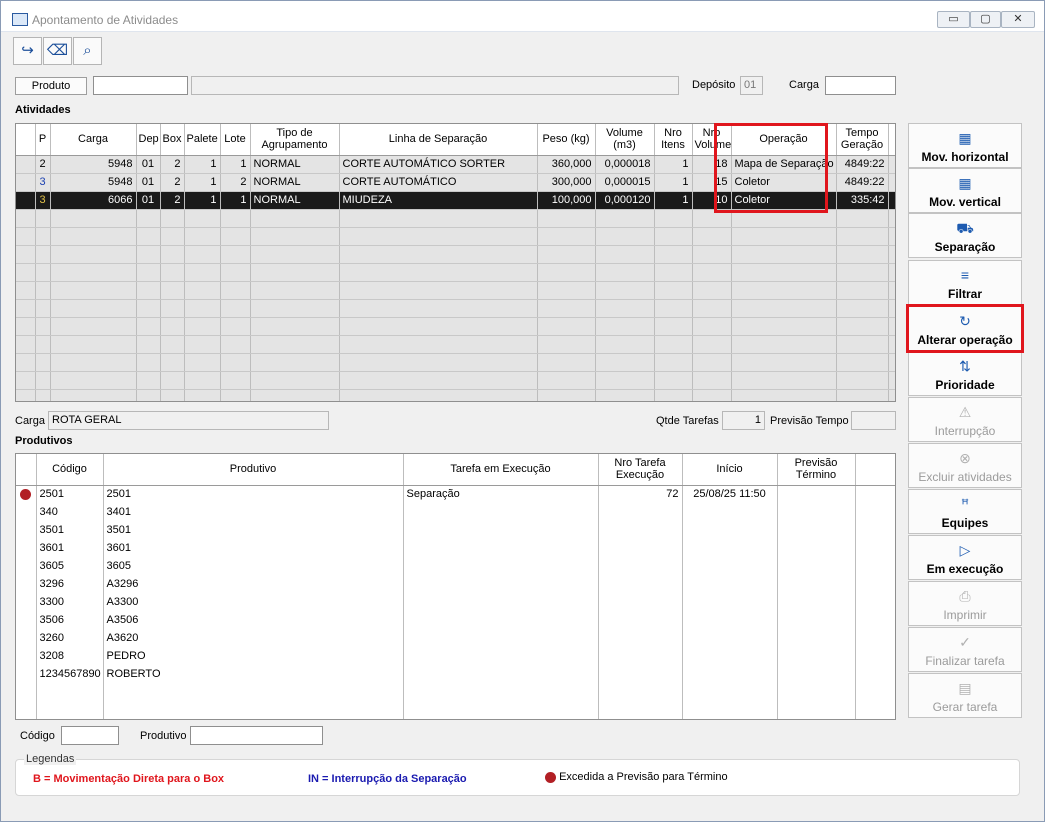 The width and height of the screenshot is (1045, 822). Describe the element at coordinates (455, 620) in the screenshot. I see `produtivo-row: 3506 A3506` at that location.